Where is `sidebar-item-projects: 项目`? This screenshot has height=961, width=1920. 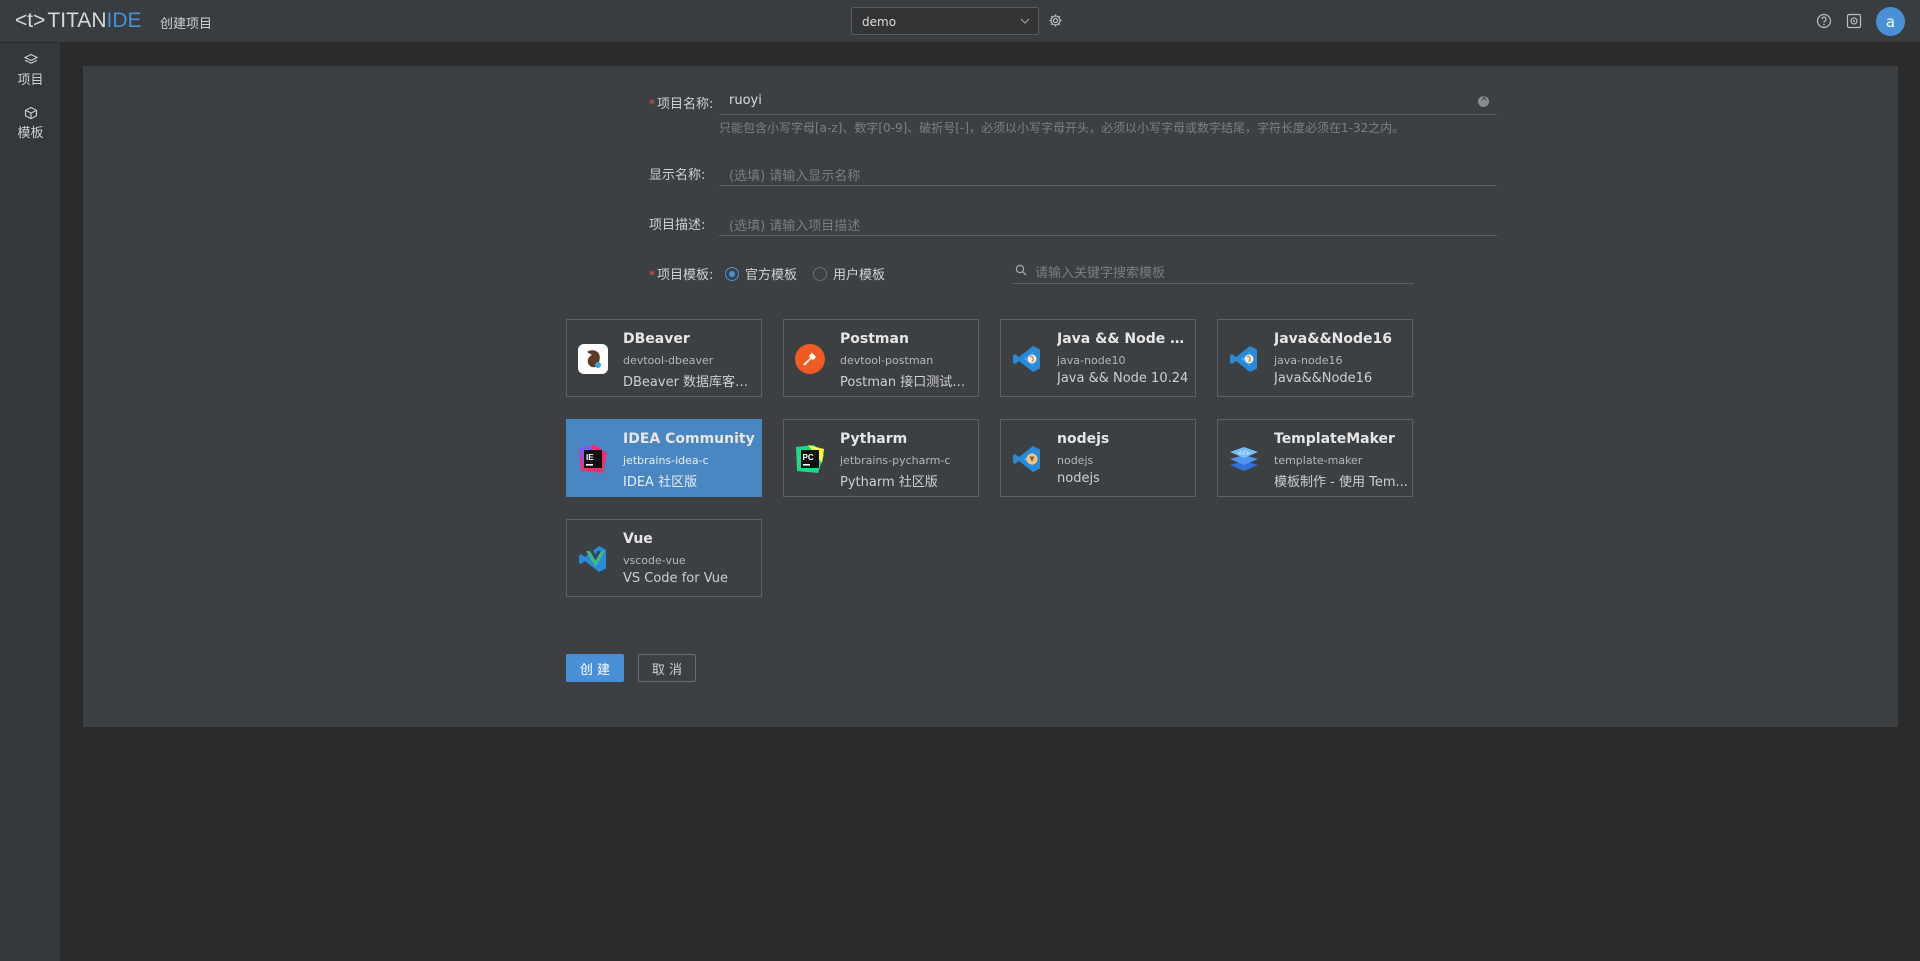 sidebar-item-projects: 项目 is located at coordinates (30, 75).